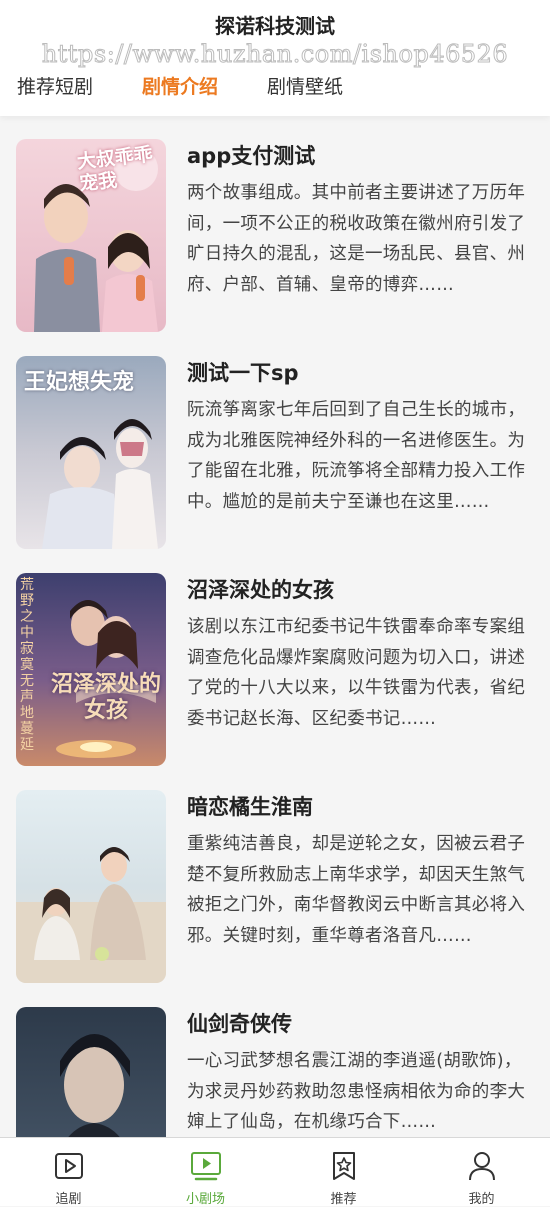  What do you see at coordinates (206, 1166) in the screenshot?
I see `tv-play-icon` at bounding box center [206, 1166].